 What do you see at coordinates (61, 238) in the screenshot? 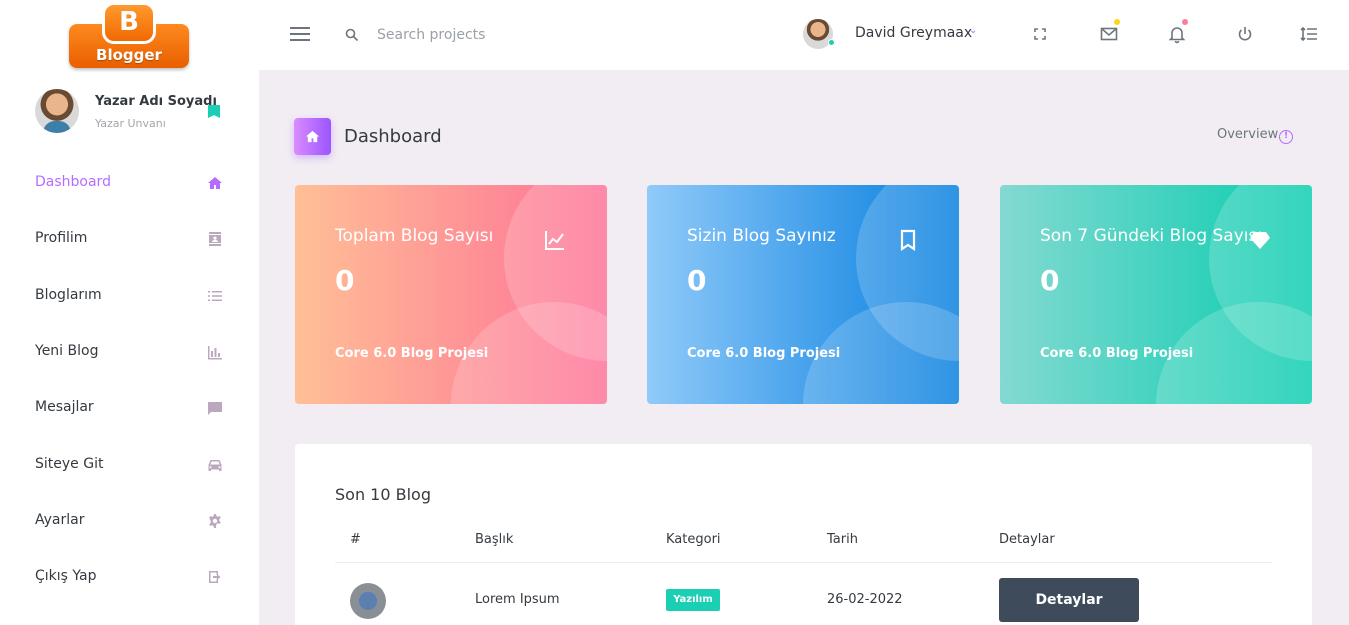
I see `sidebar-item-label: Profilim` at bounding box center [61, 238].